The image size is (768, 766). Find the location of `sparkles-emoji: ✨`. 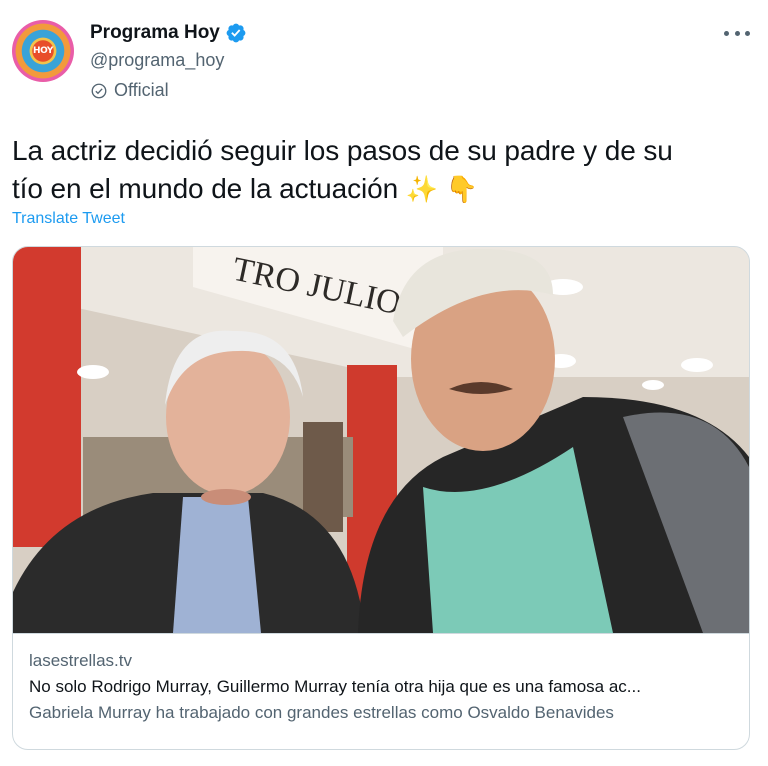

sparkles-emoji: ✨ is located at coordinates (422, 190).